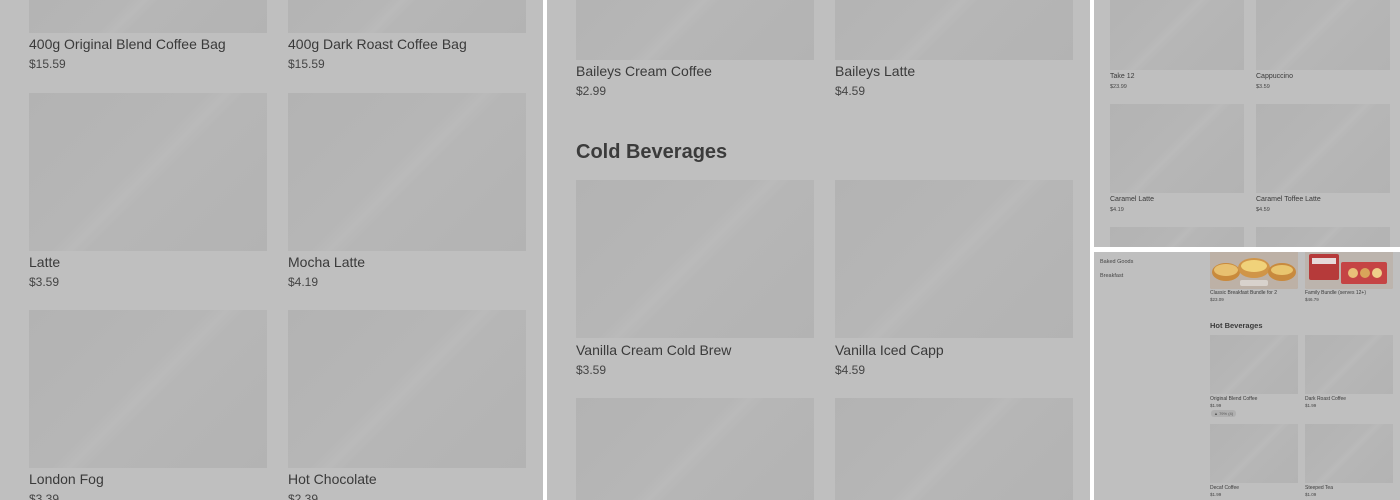  Describe the element at coordinates (591, 91) in the screenshot. I see `product-price: $2.99` at that location.